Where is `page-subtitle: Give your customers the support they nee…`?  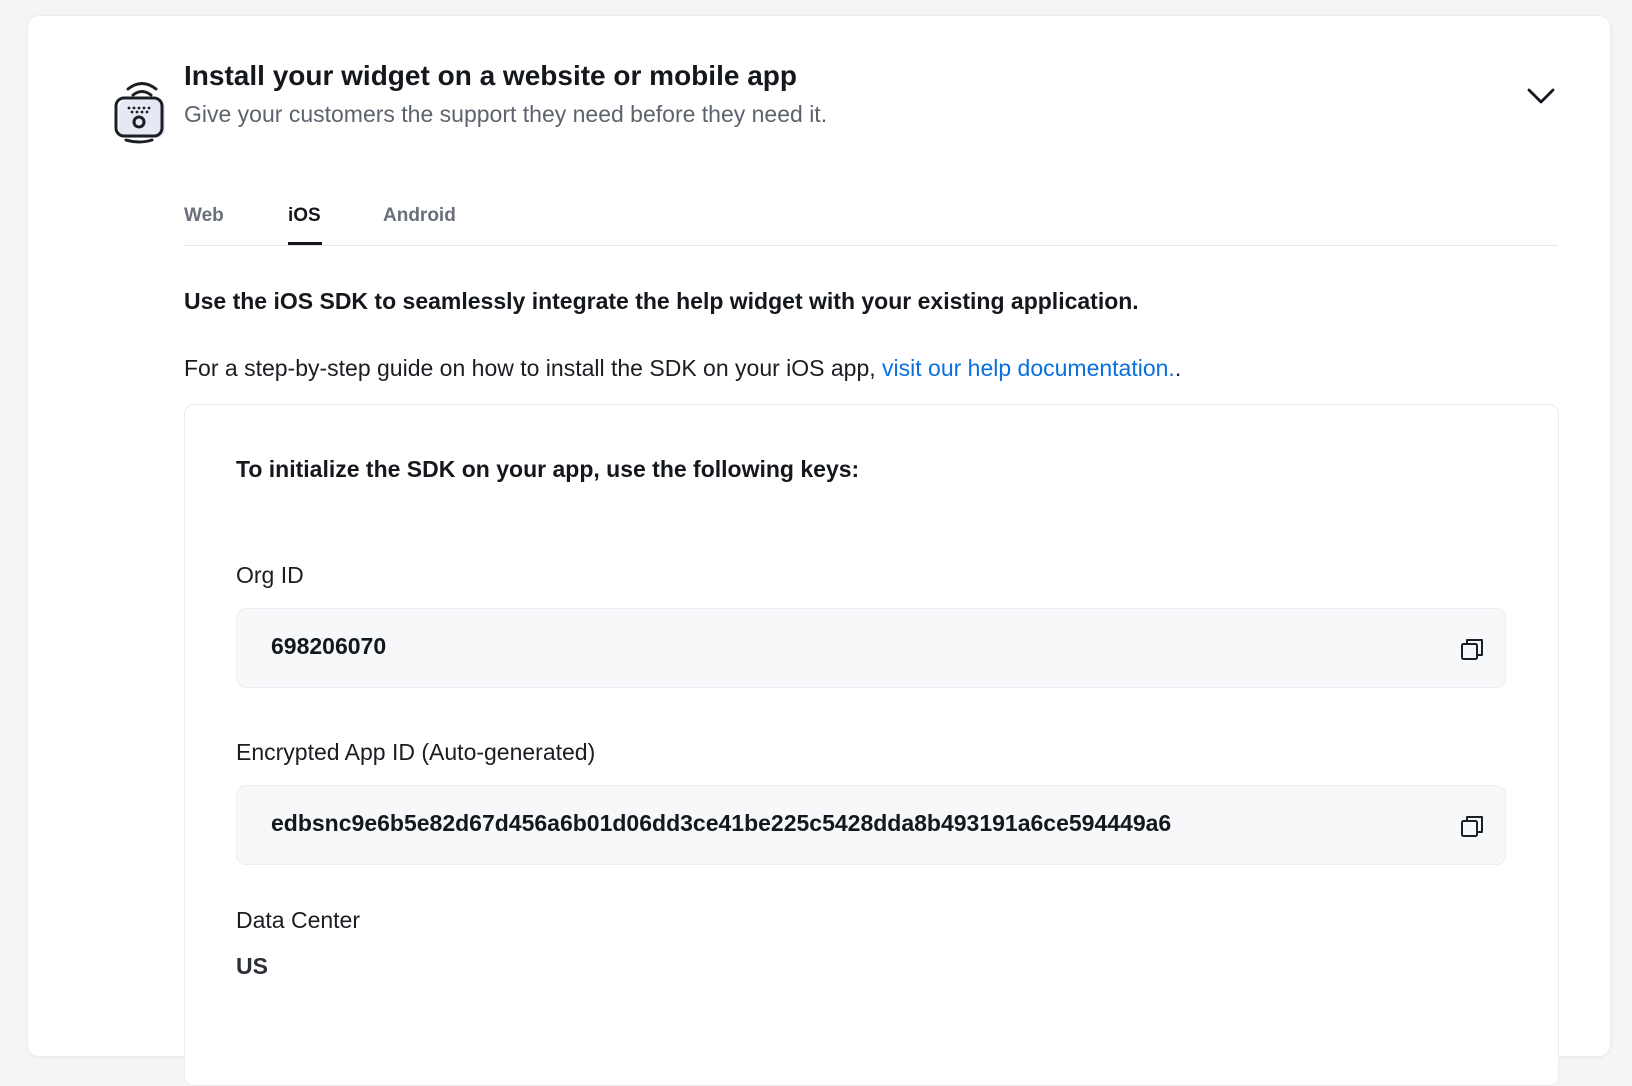
page-subtitle: Give your customers the support they nee… is located at coordinates (506, 114).